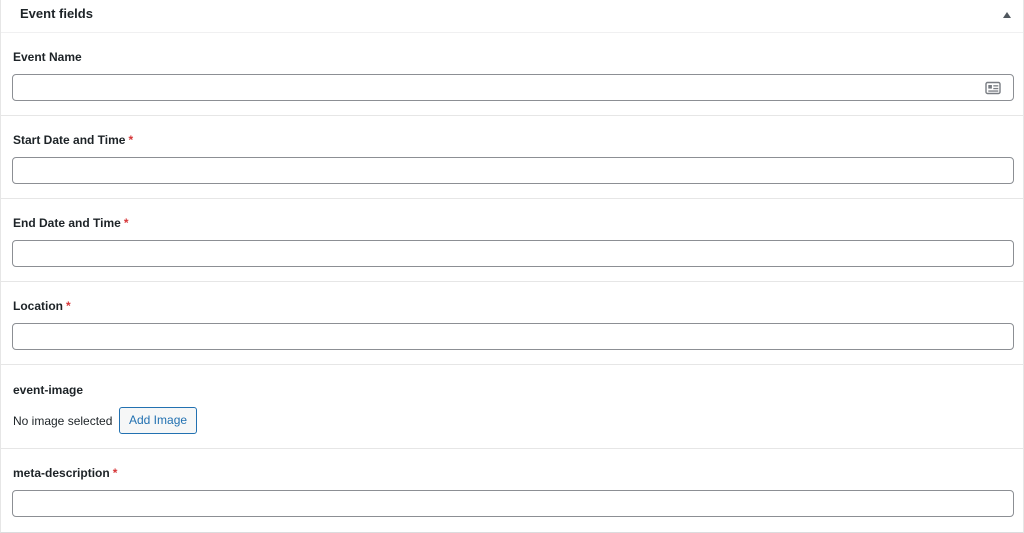  I want to click on event-image-label: event-image, so click(48, 390).